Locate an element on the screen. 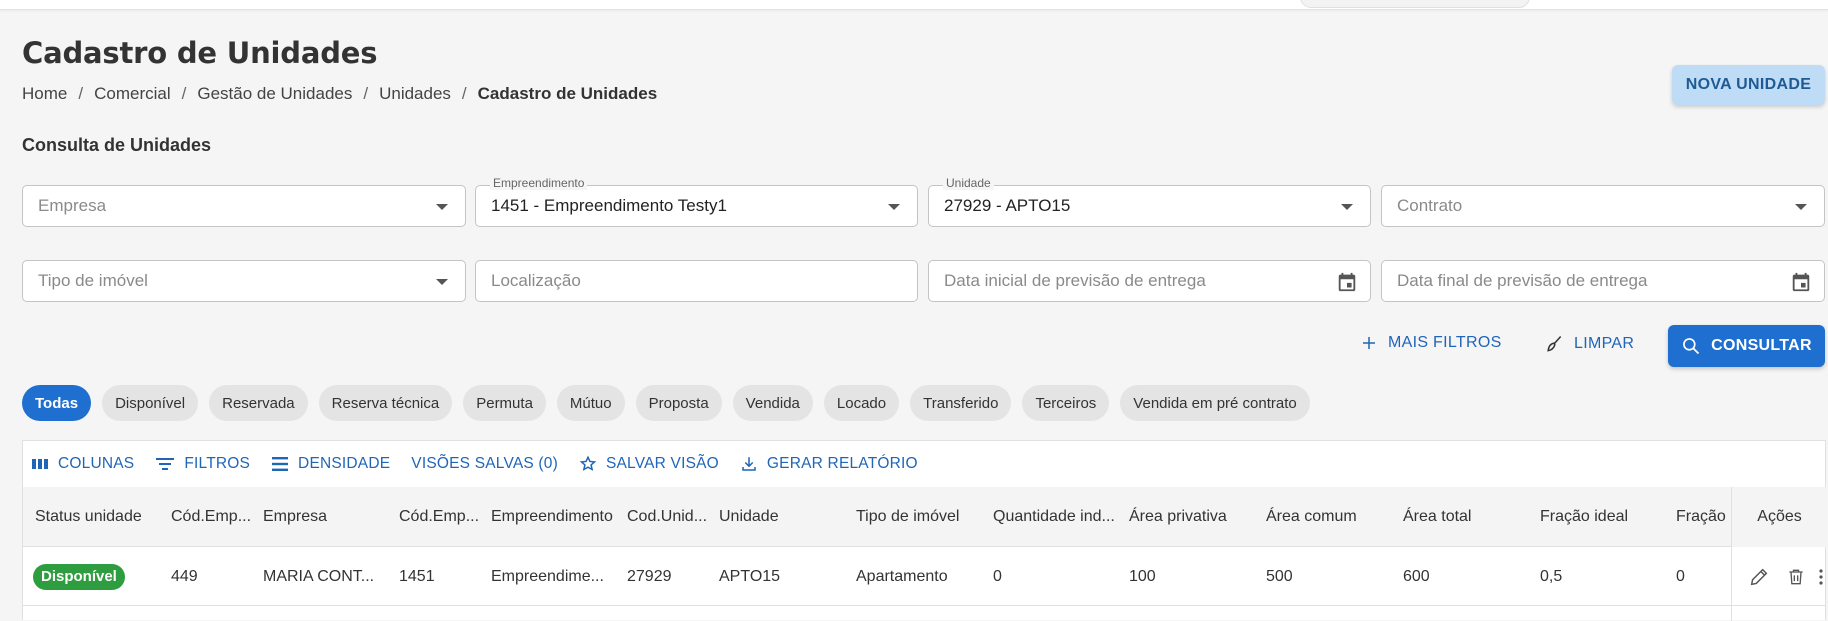 Image resolution: width=1828 pixels, height=621 pixels. contrato-placeholder: Contrato is located at coordinates (1430, 205).